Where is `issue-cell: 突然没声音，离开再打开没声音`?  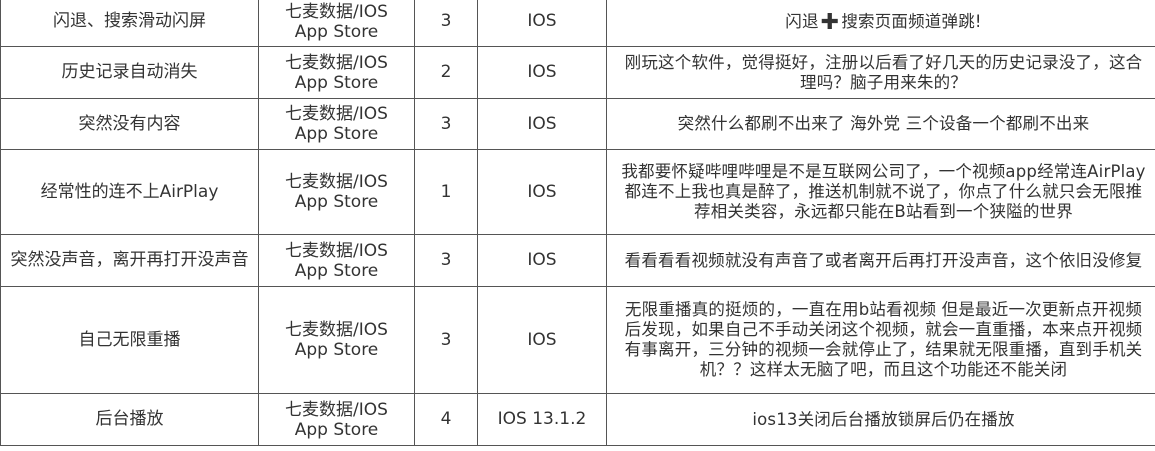 issue-cell: 突然没声音，离开再打开没声音 is located at coordinates (129, 260).